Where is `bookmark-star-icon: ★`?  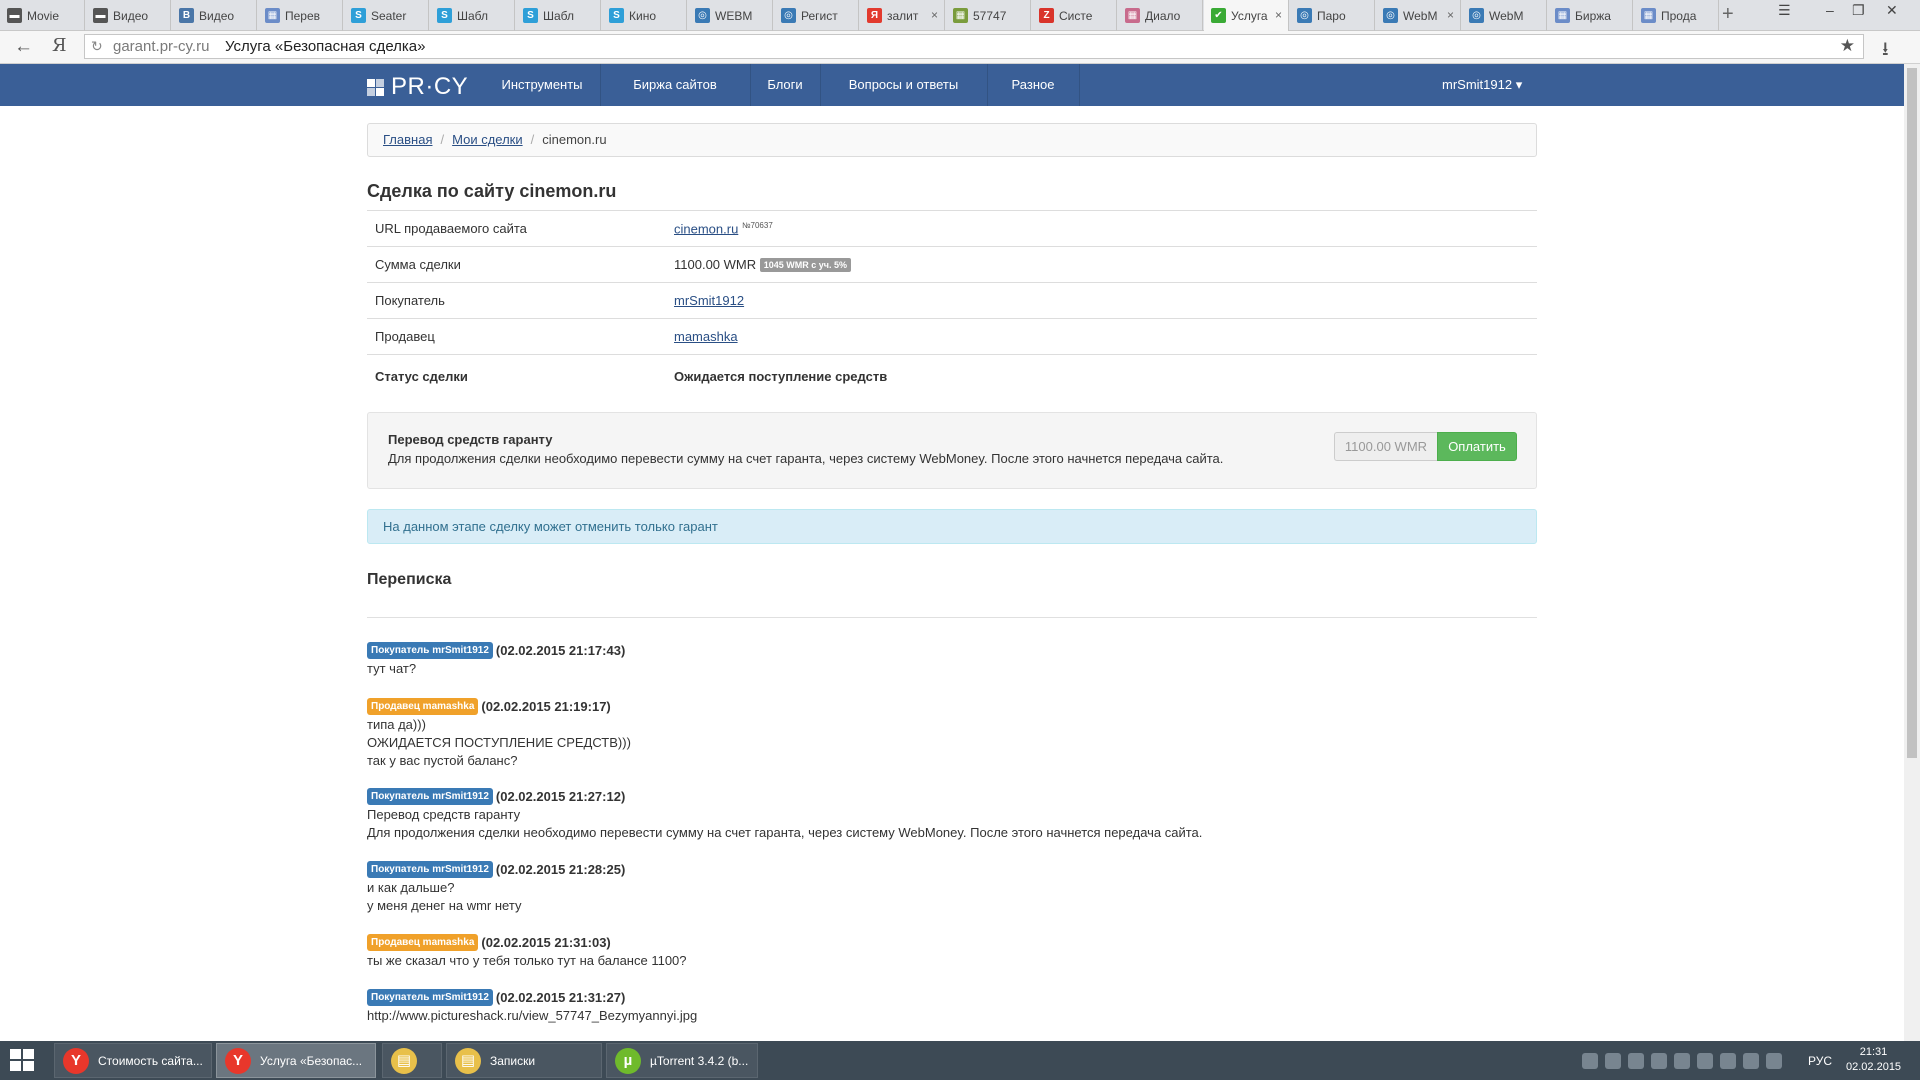
bookmark-star-icon: ★ is located at coordinates (1847, 45).